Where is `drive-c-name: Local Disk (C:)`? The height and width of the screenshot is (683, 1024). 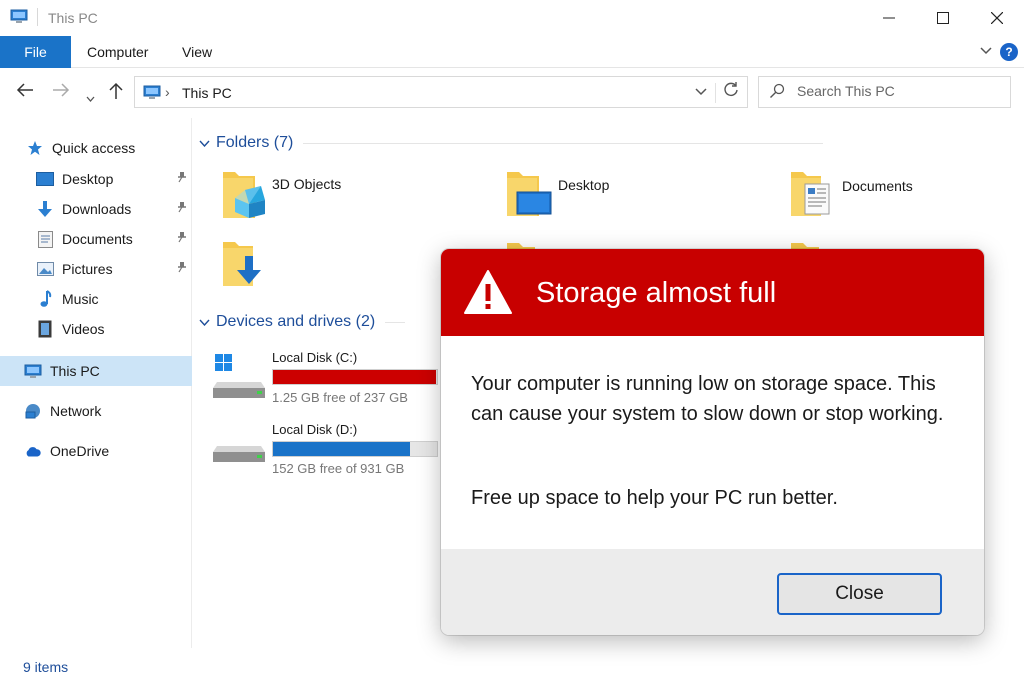
drive-c-name: Local Disk (C:) is located at coordinates (315, 357).